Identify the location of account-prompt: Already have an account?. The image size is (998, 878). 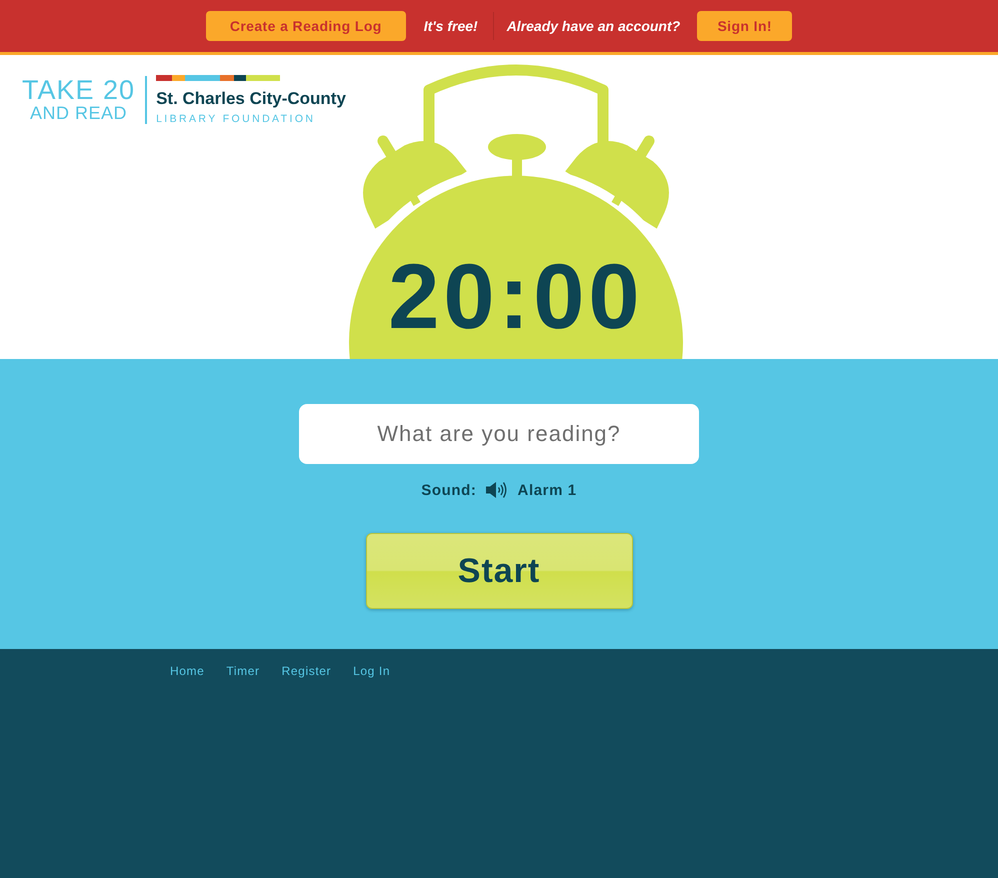
(593, 26).